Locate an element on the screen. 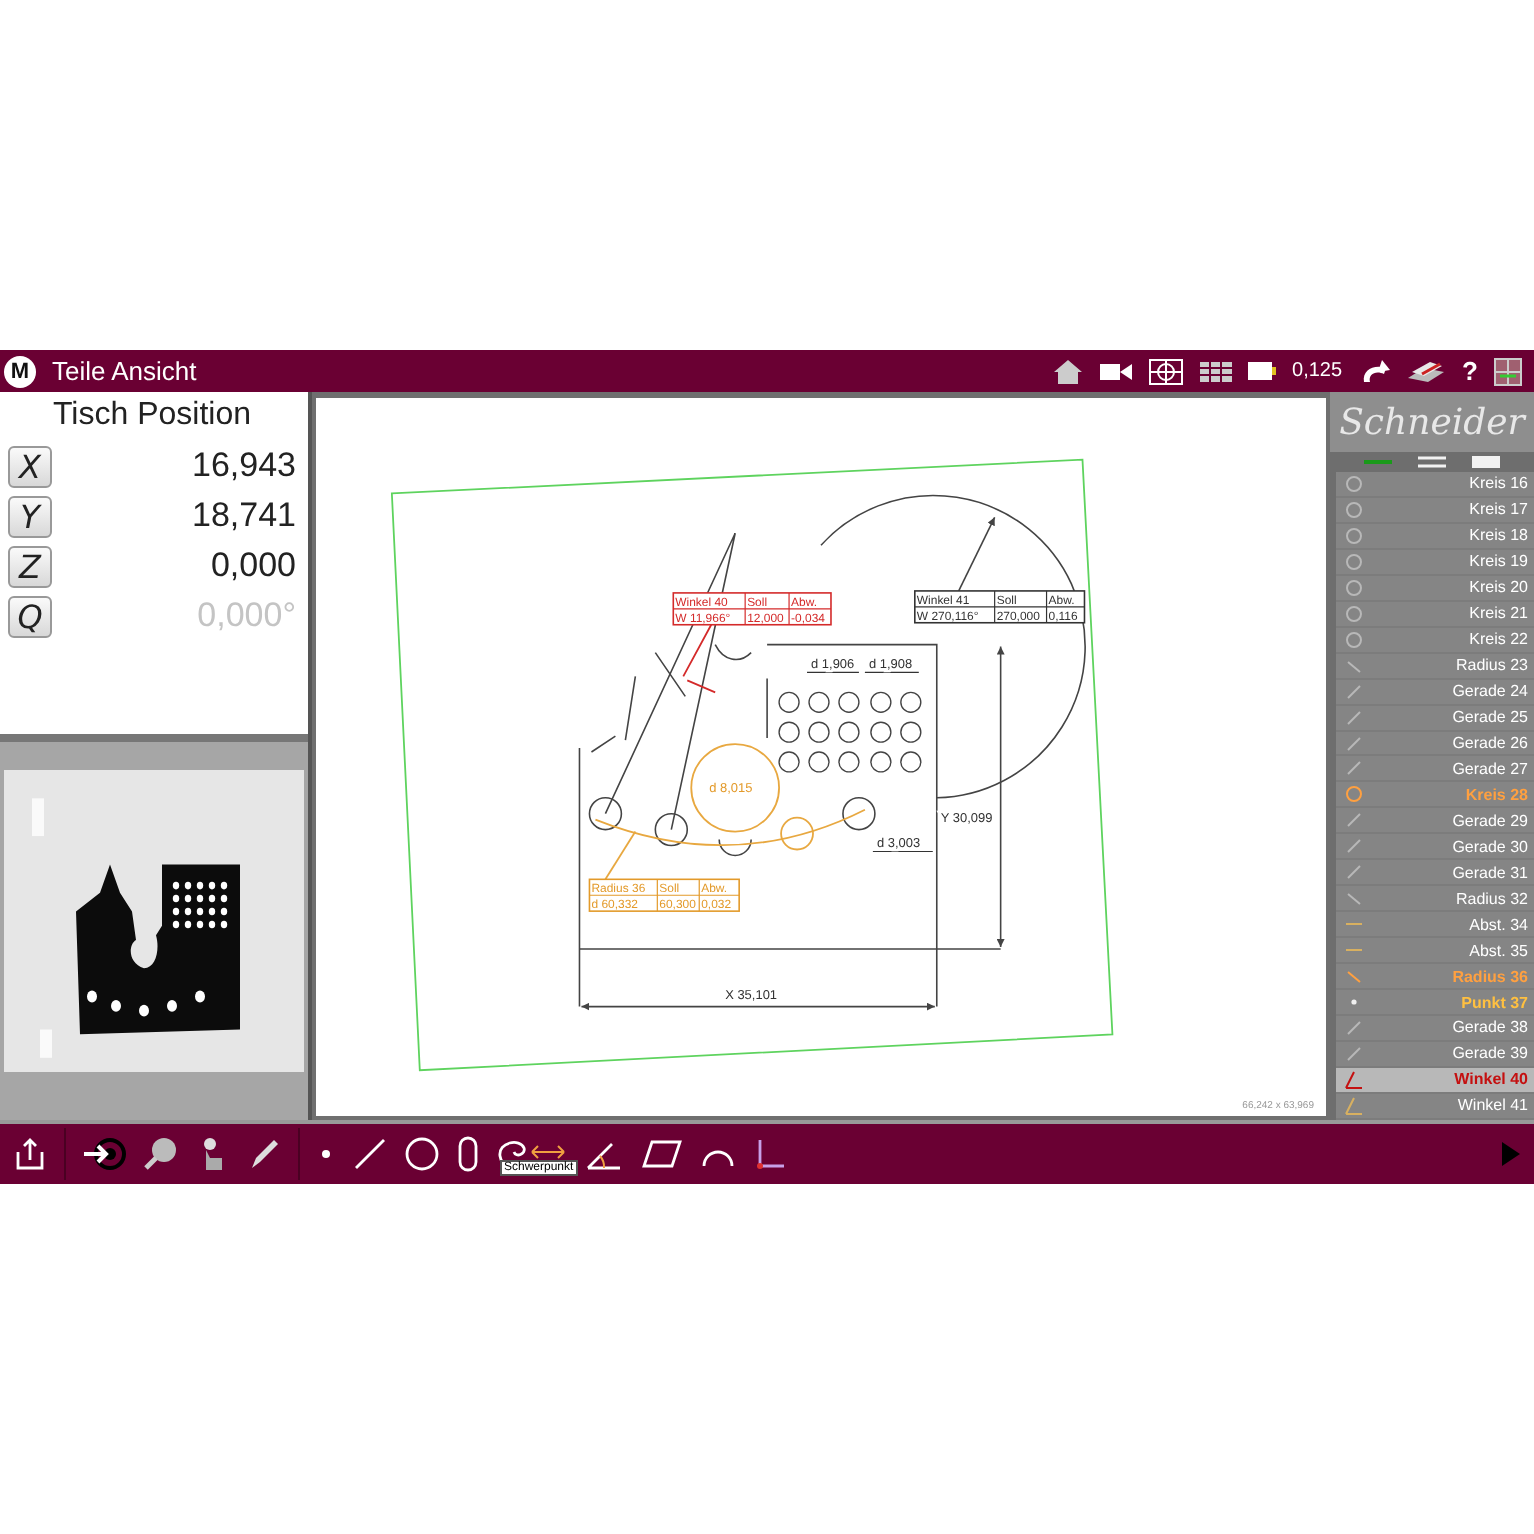 The width and height of the screenshot is (1534, 1534). feature-name: Gerade 24 is located at coordinates (1490, 691).